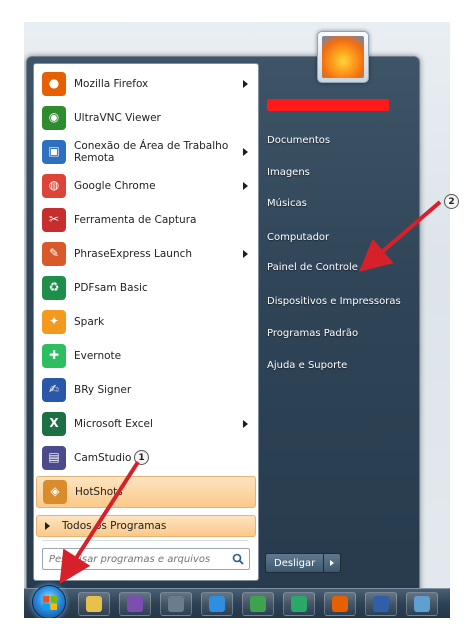 This screenshot has width=474, height=626. I want to click on right-pane-item: Painel de Controle, so click(312, 267).